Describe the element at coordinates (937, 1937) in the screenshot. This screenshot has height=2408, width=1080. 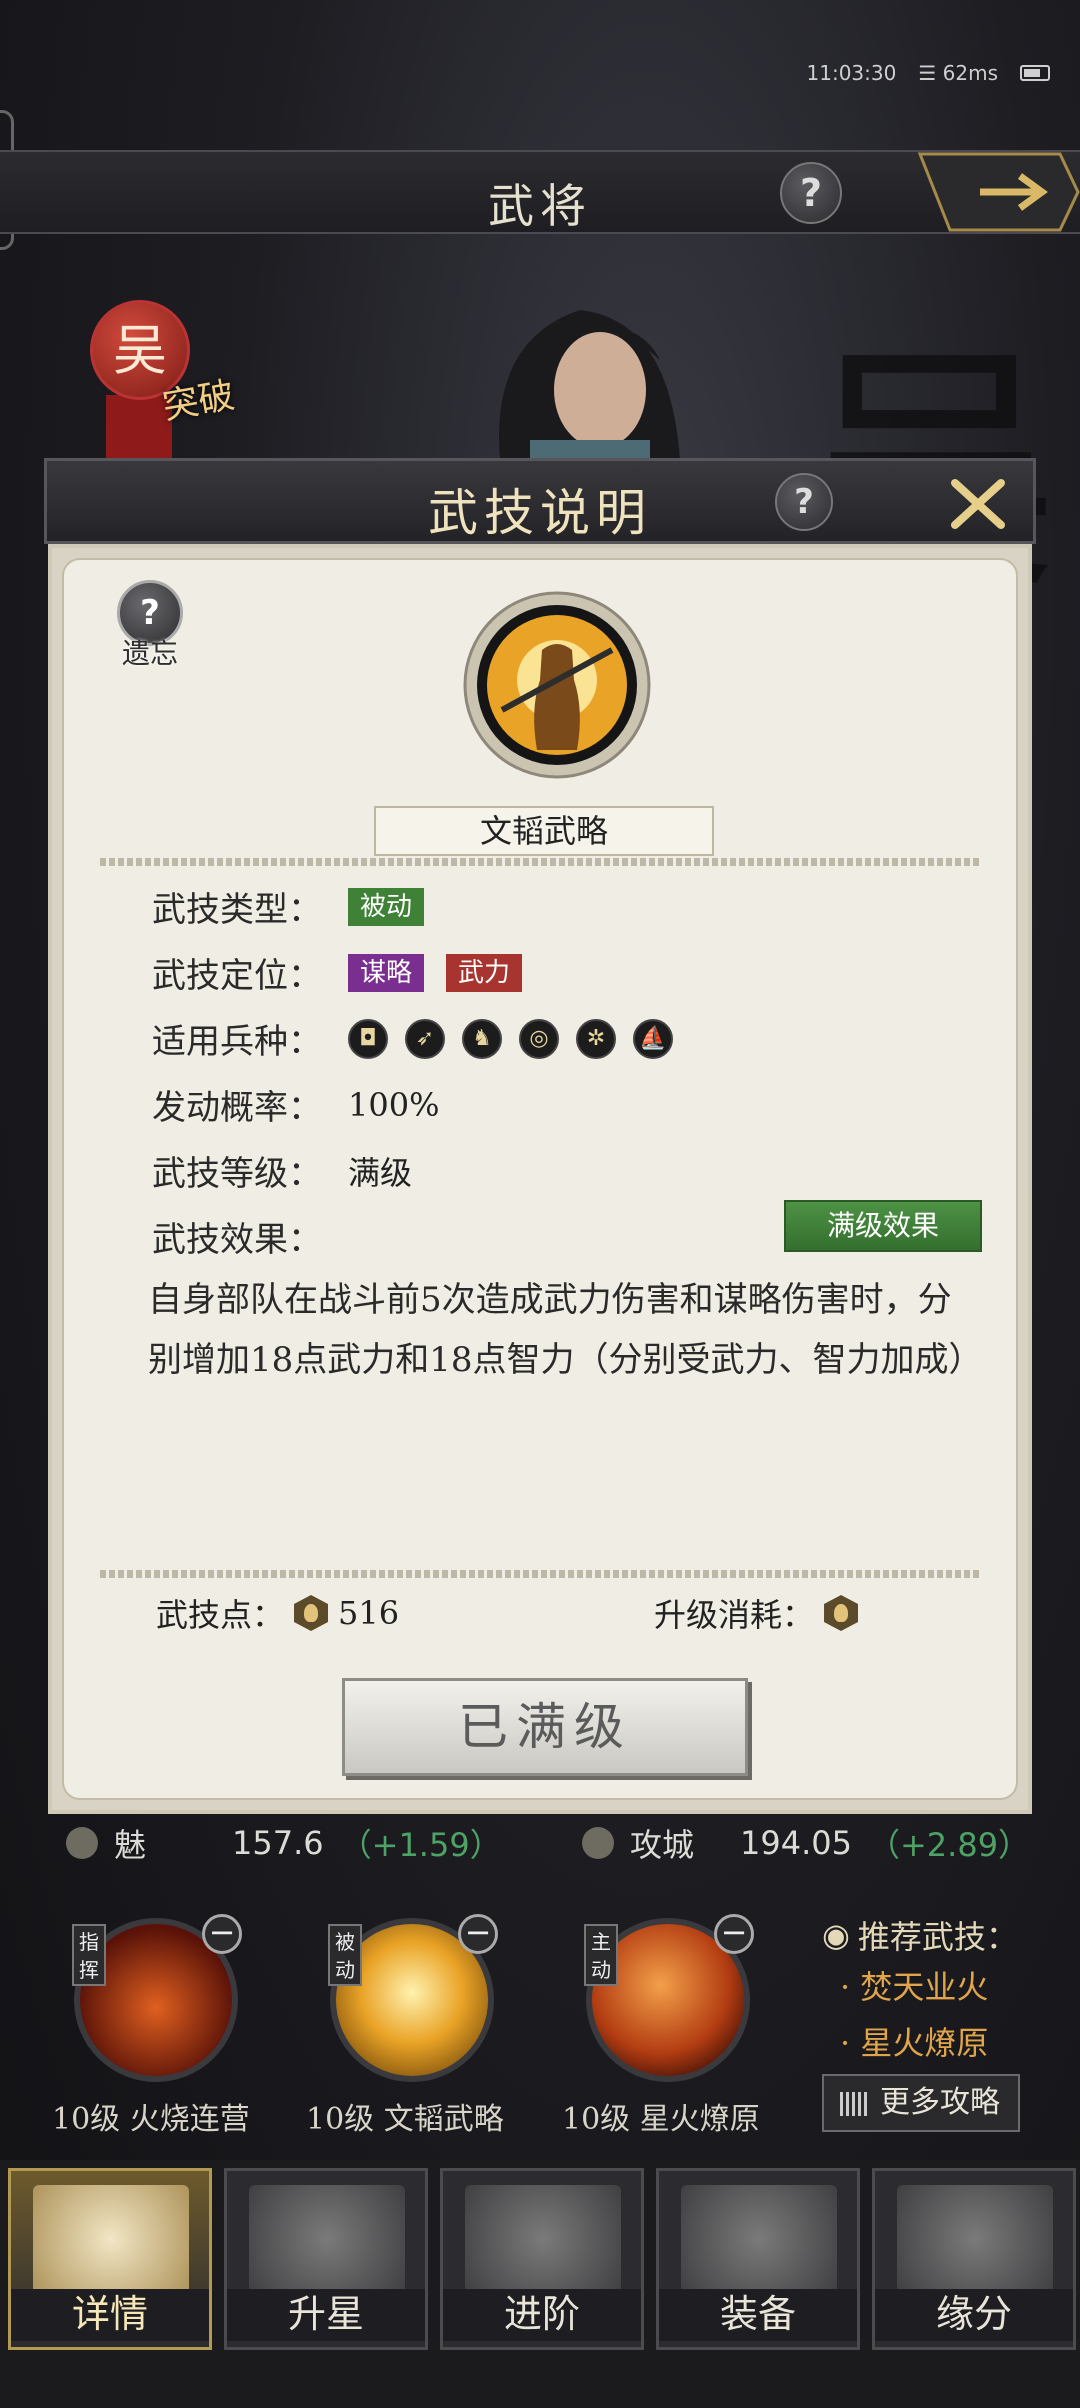
I see `recommend-title-text: 推荐武技：` at that location.